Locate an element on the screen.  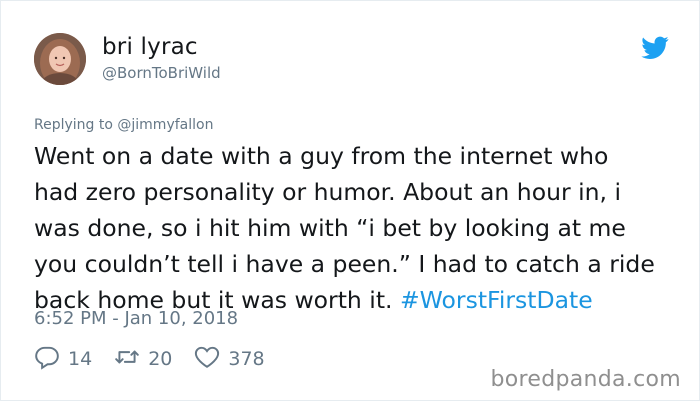
twitter-bird-icon is located at coordinates (655, 48).